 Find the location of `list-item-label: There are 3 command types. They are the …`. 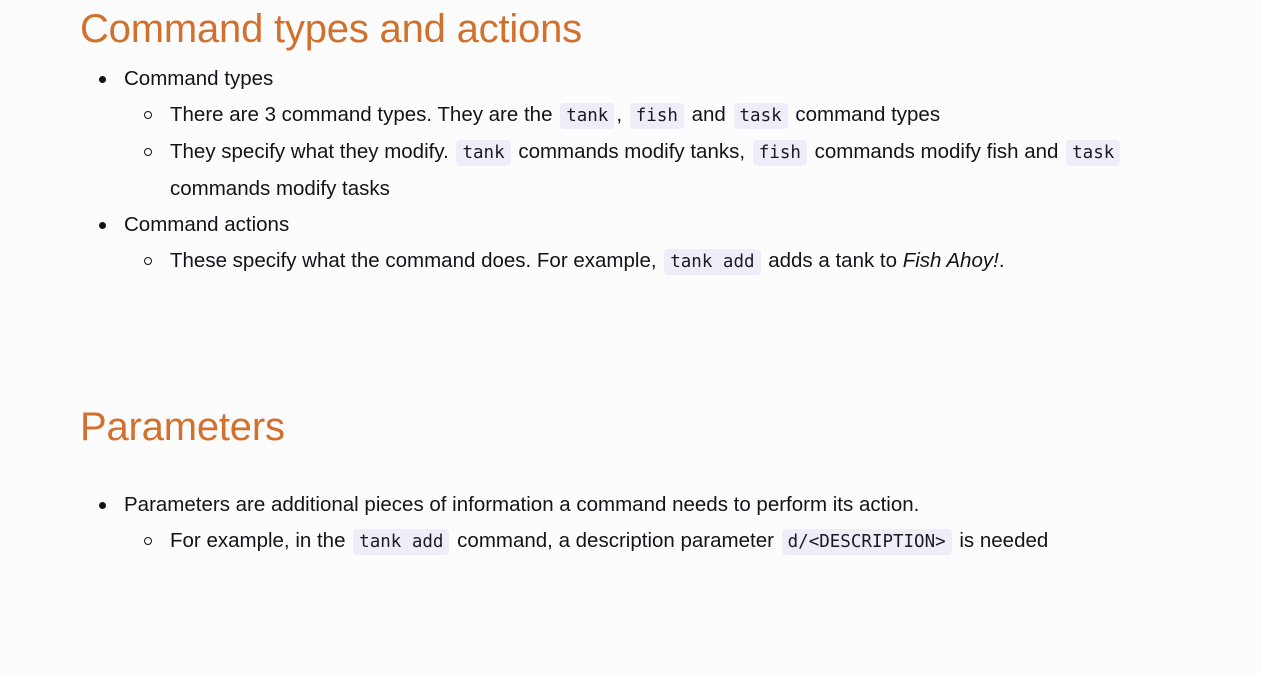

list-item-label: There are 3 command types. They are the … is located at coordinates (696, 115).